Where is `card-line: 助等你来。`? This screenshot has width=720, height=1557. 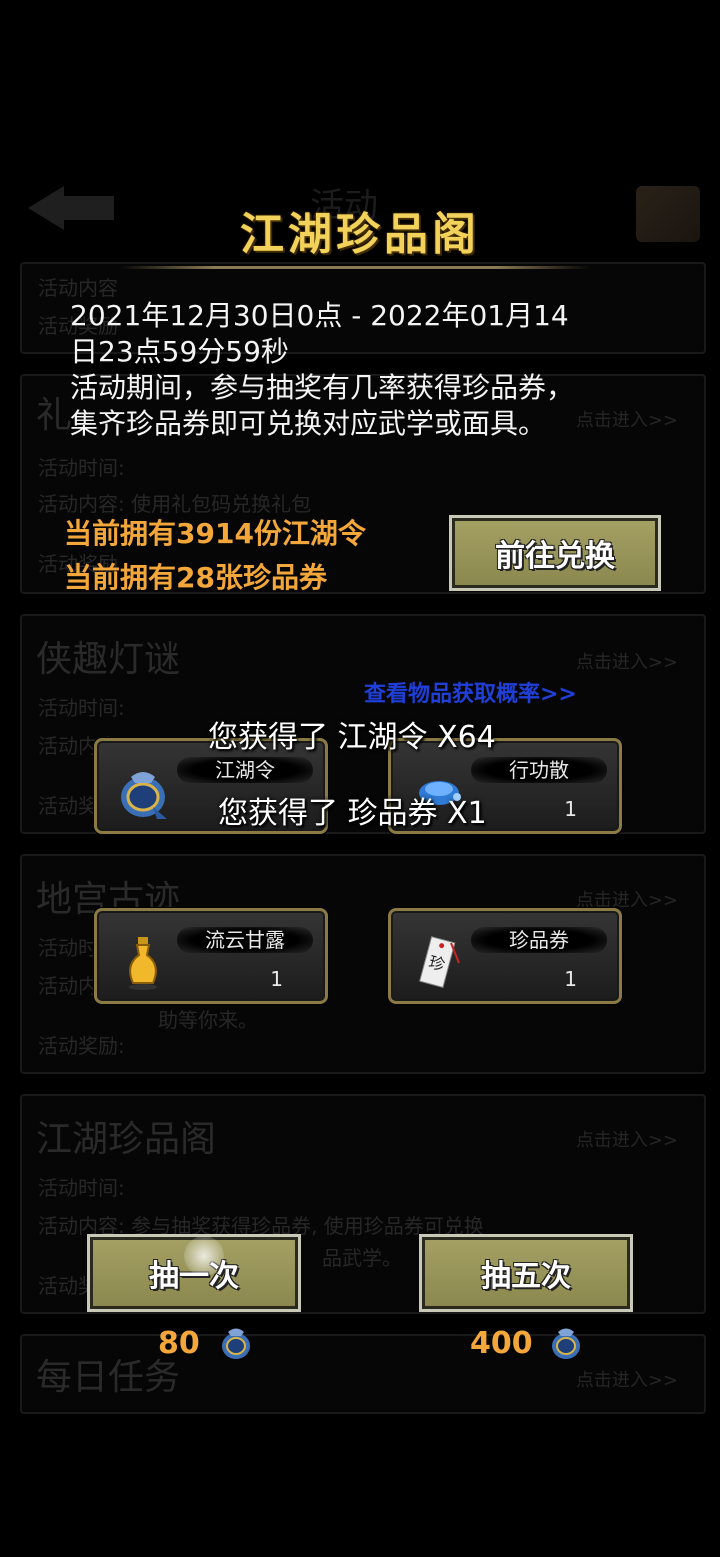
card-line: 助等你来。 is located at coordinates (208, 1020).